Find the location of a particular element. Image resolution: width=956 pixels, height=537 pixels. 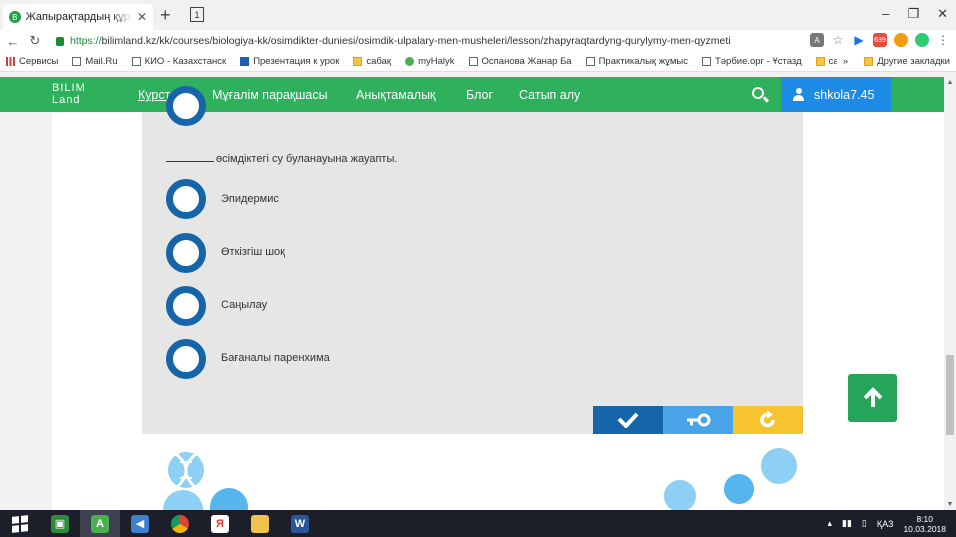

arrow-up-icon is located at coordinates (872, 397).